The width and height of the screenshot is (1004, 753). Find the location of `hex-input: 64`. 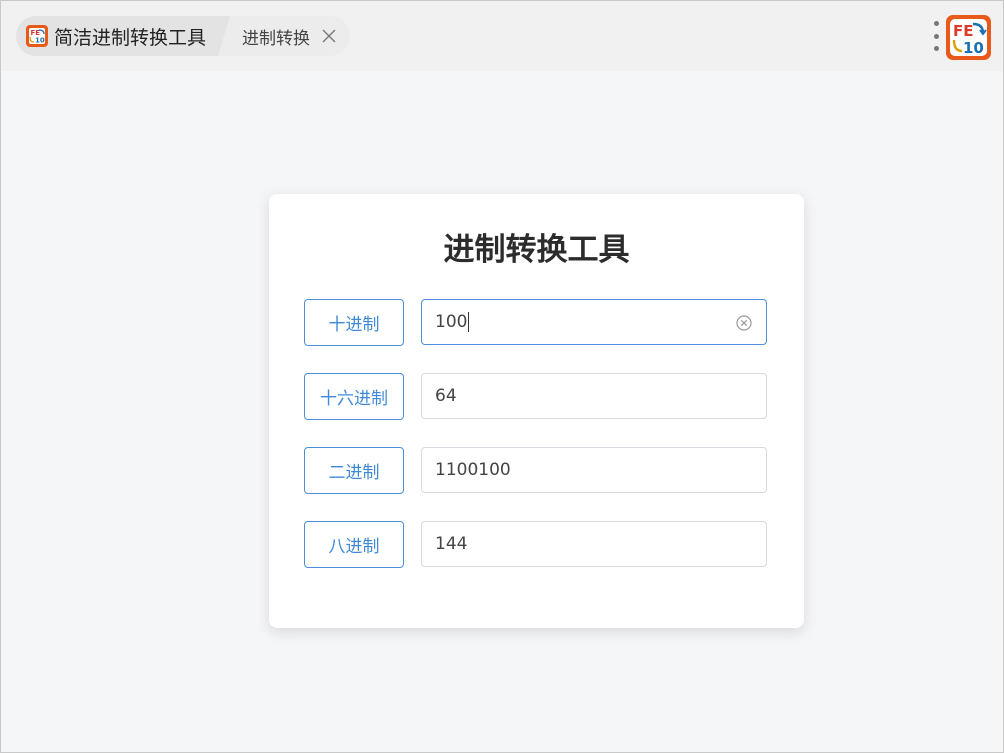

hex-input: 64 is located at coordinates (594, 396).